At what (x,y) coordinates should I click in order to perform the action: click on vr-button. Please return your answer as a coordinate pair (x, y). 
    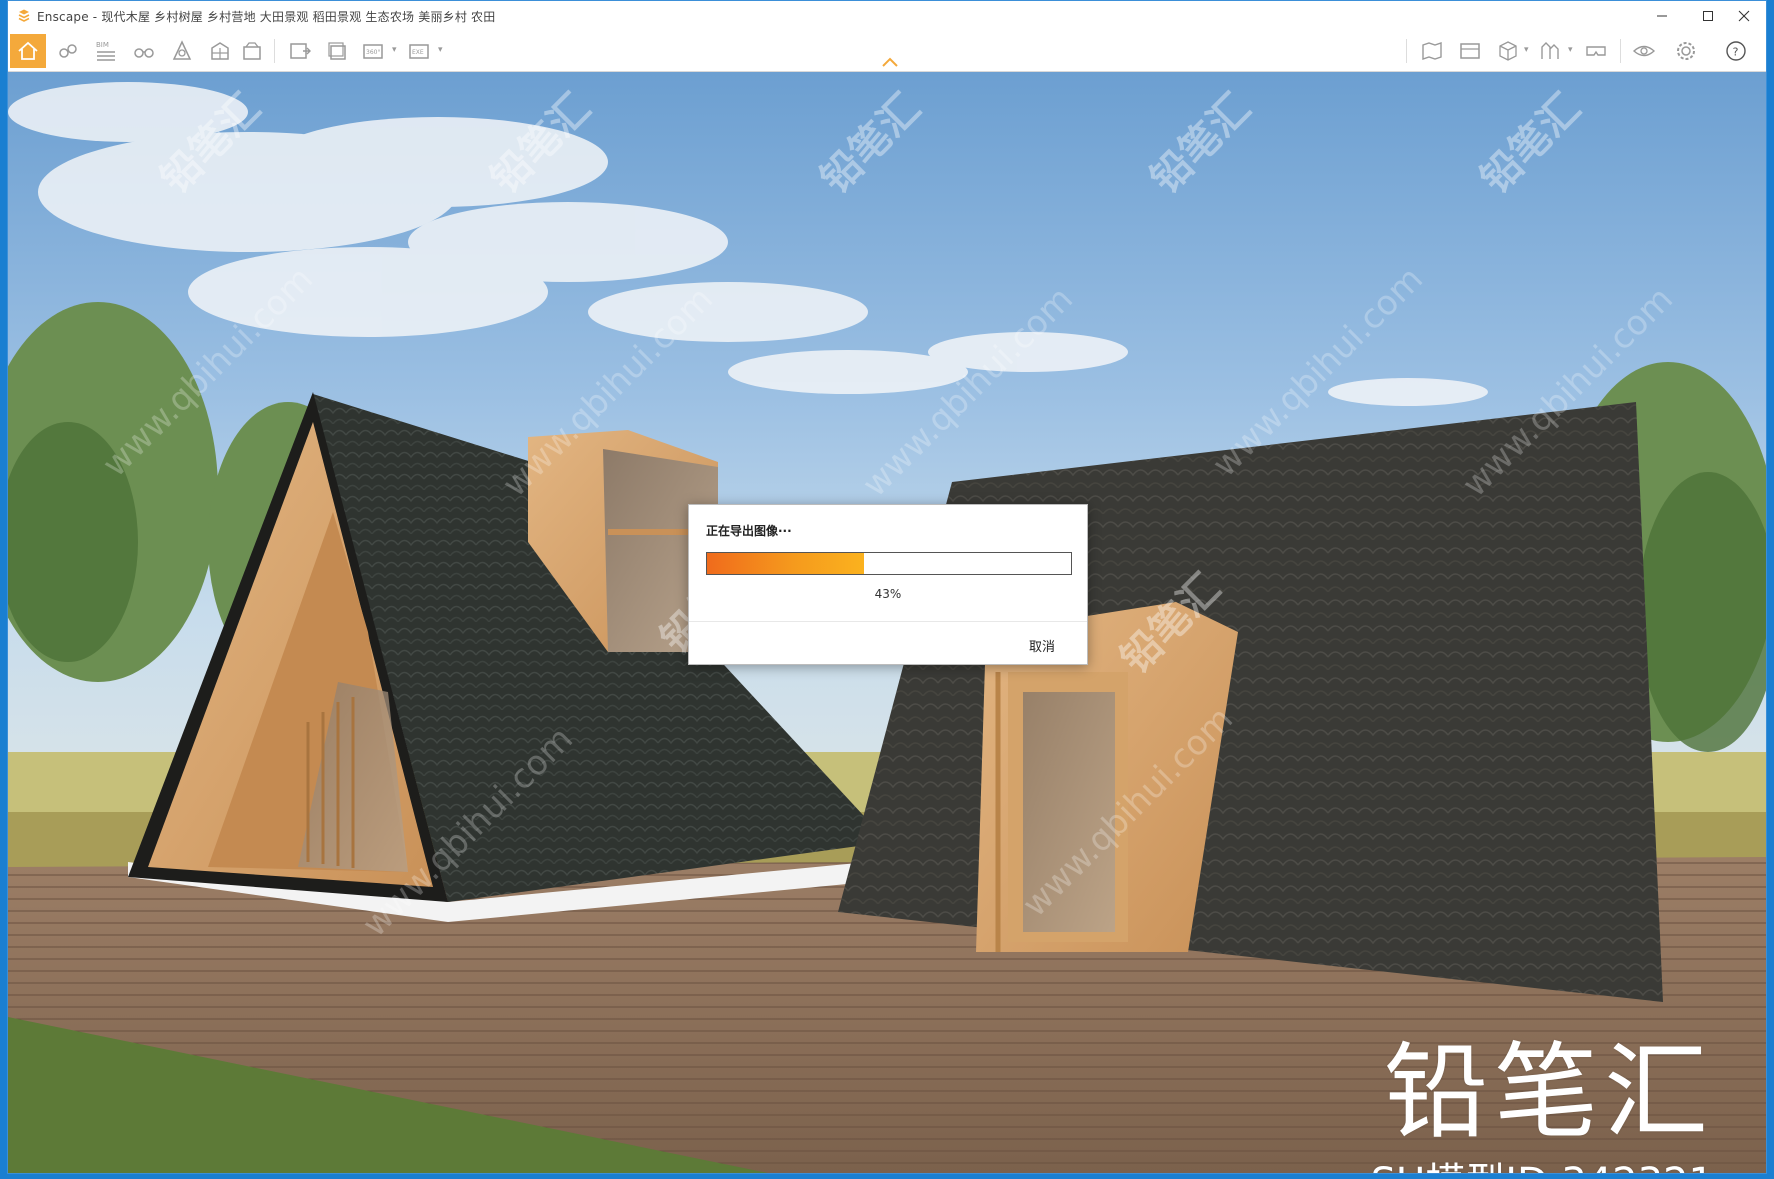
    Looking at the image, I should click on (1596, 51).